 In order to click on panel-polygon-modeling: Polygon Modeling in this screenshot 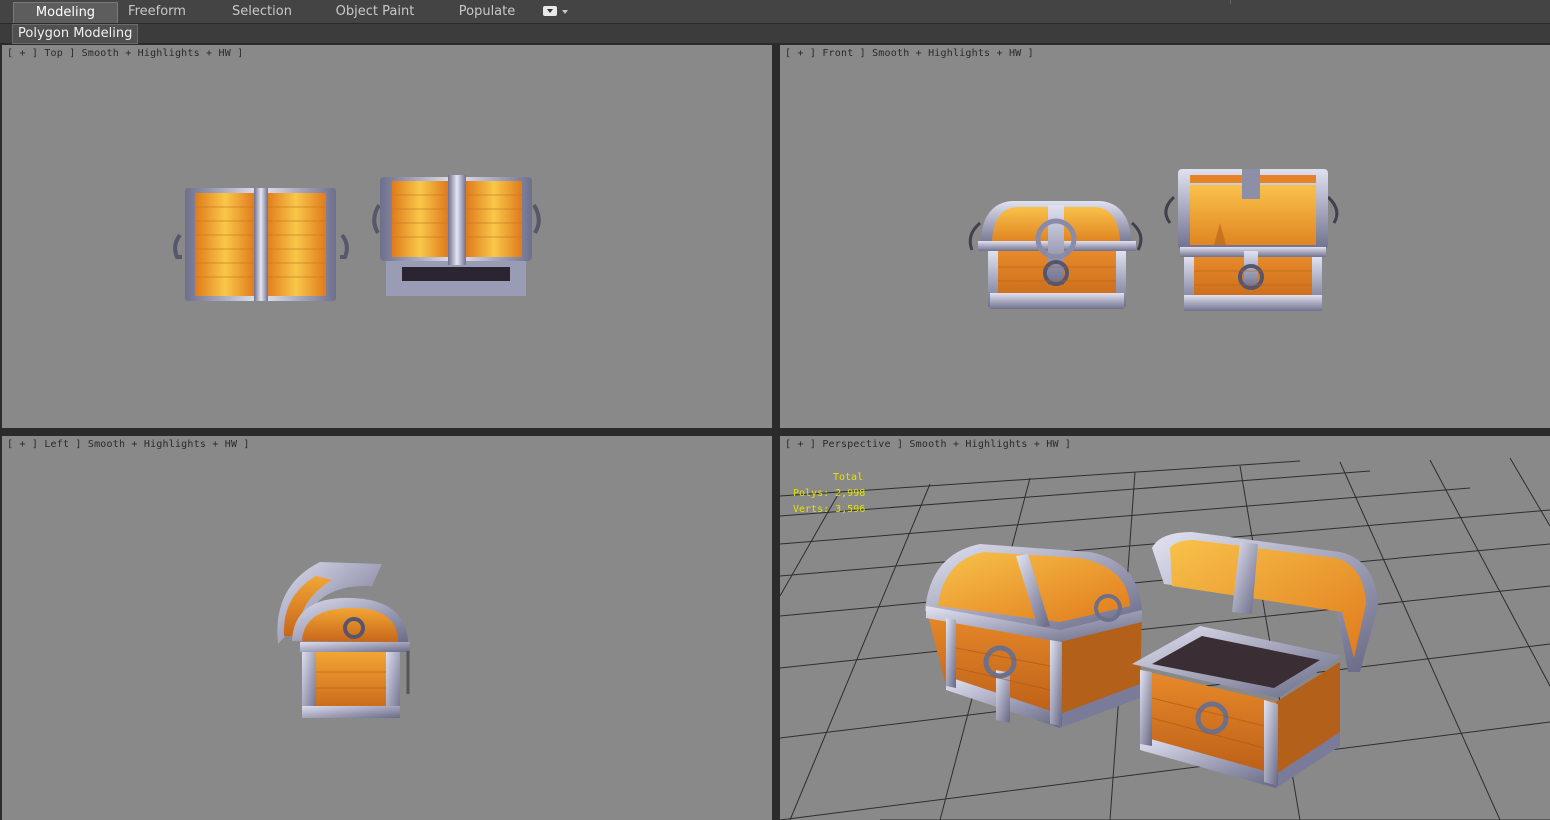, I will do `click(75, 34)`.